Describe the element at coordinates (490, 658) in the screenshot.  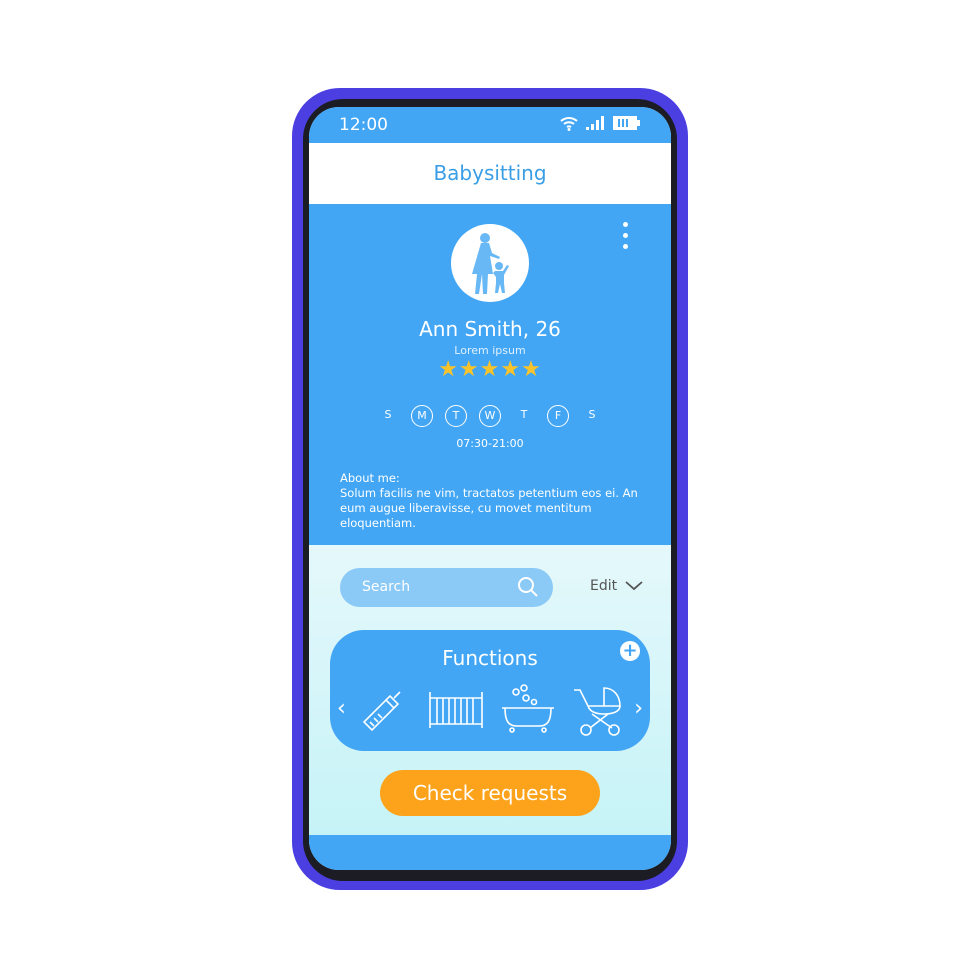
I see `functions-title: Functions` at that location.